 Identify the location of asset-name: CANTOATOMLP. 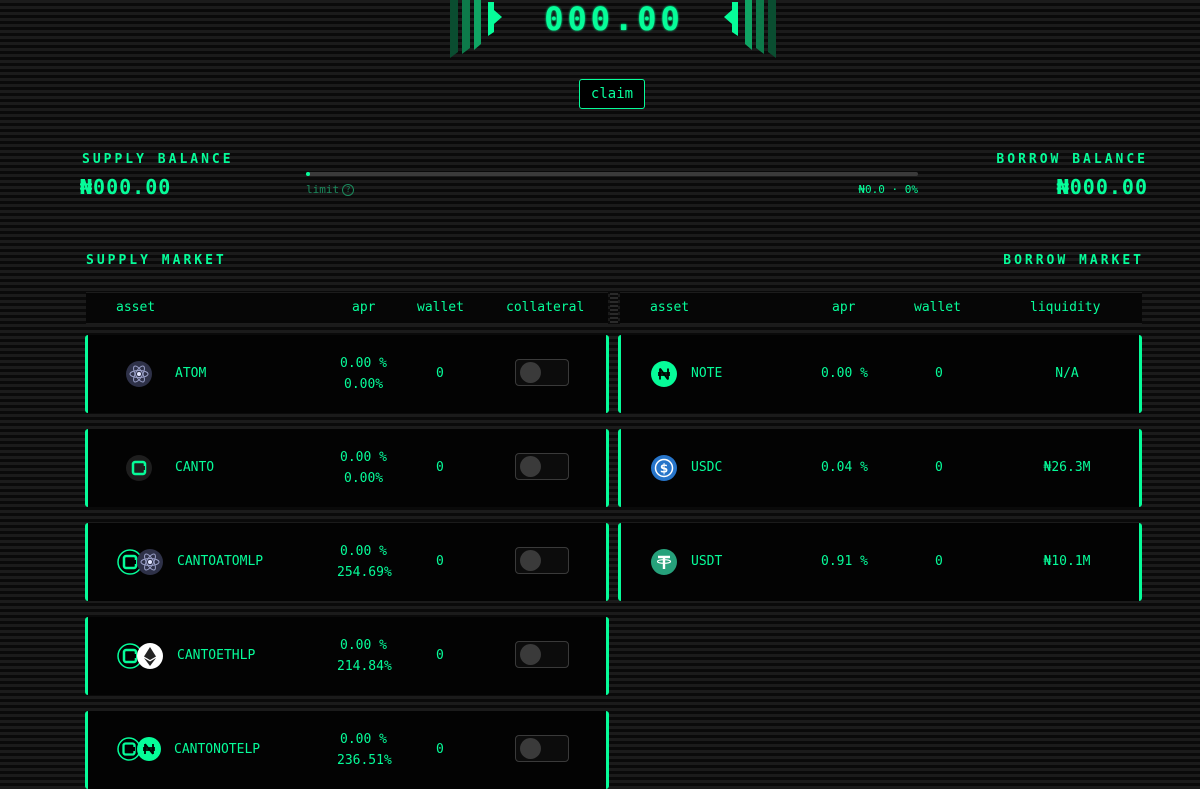
(220, 561).